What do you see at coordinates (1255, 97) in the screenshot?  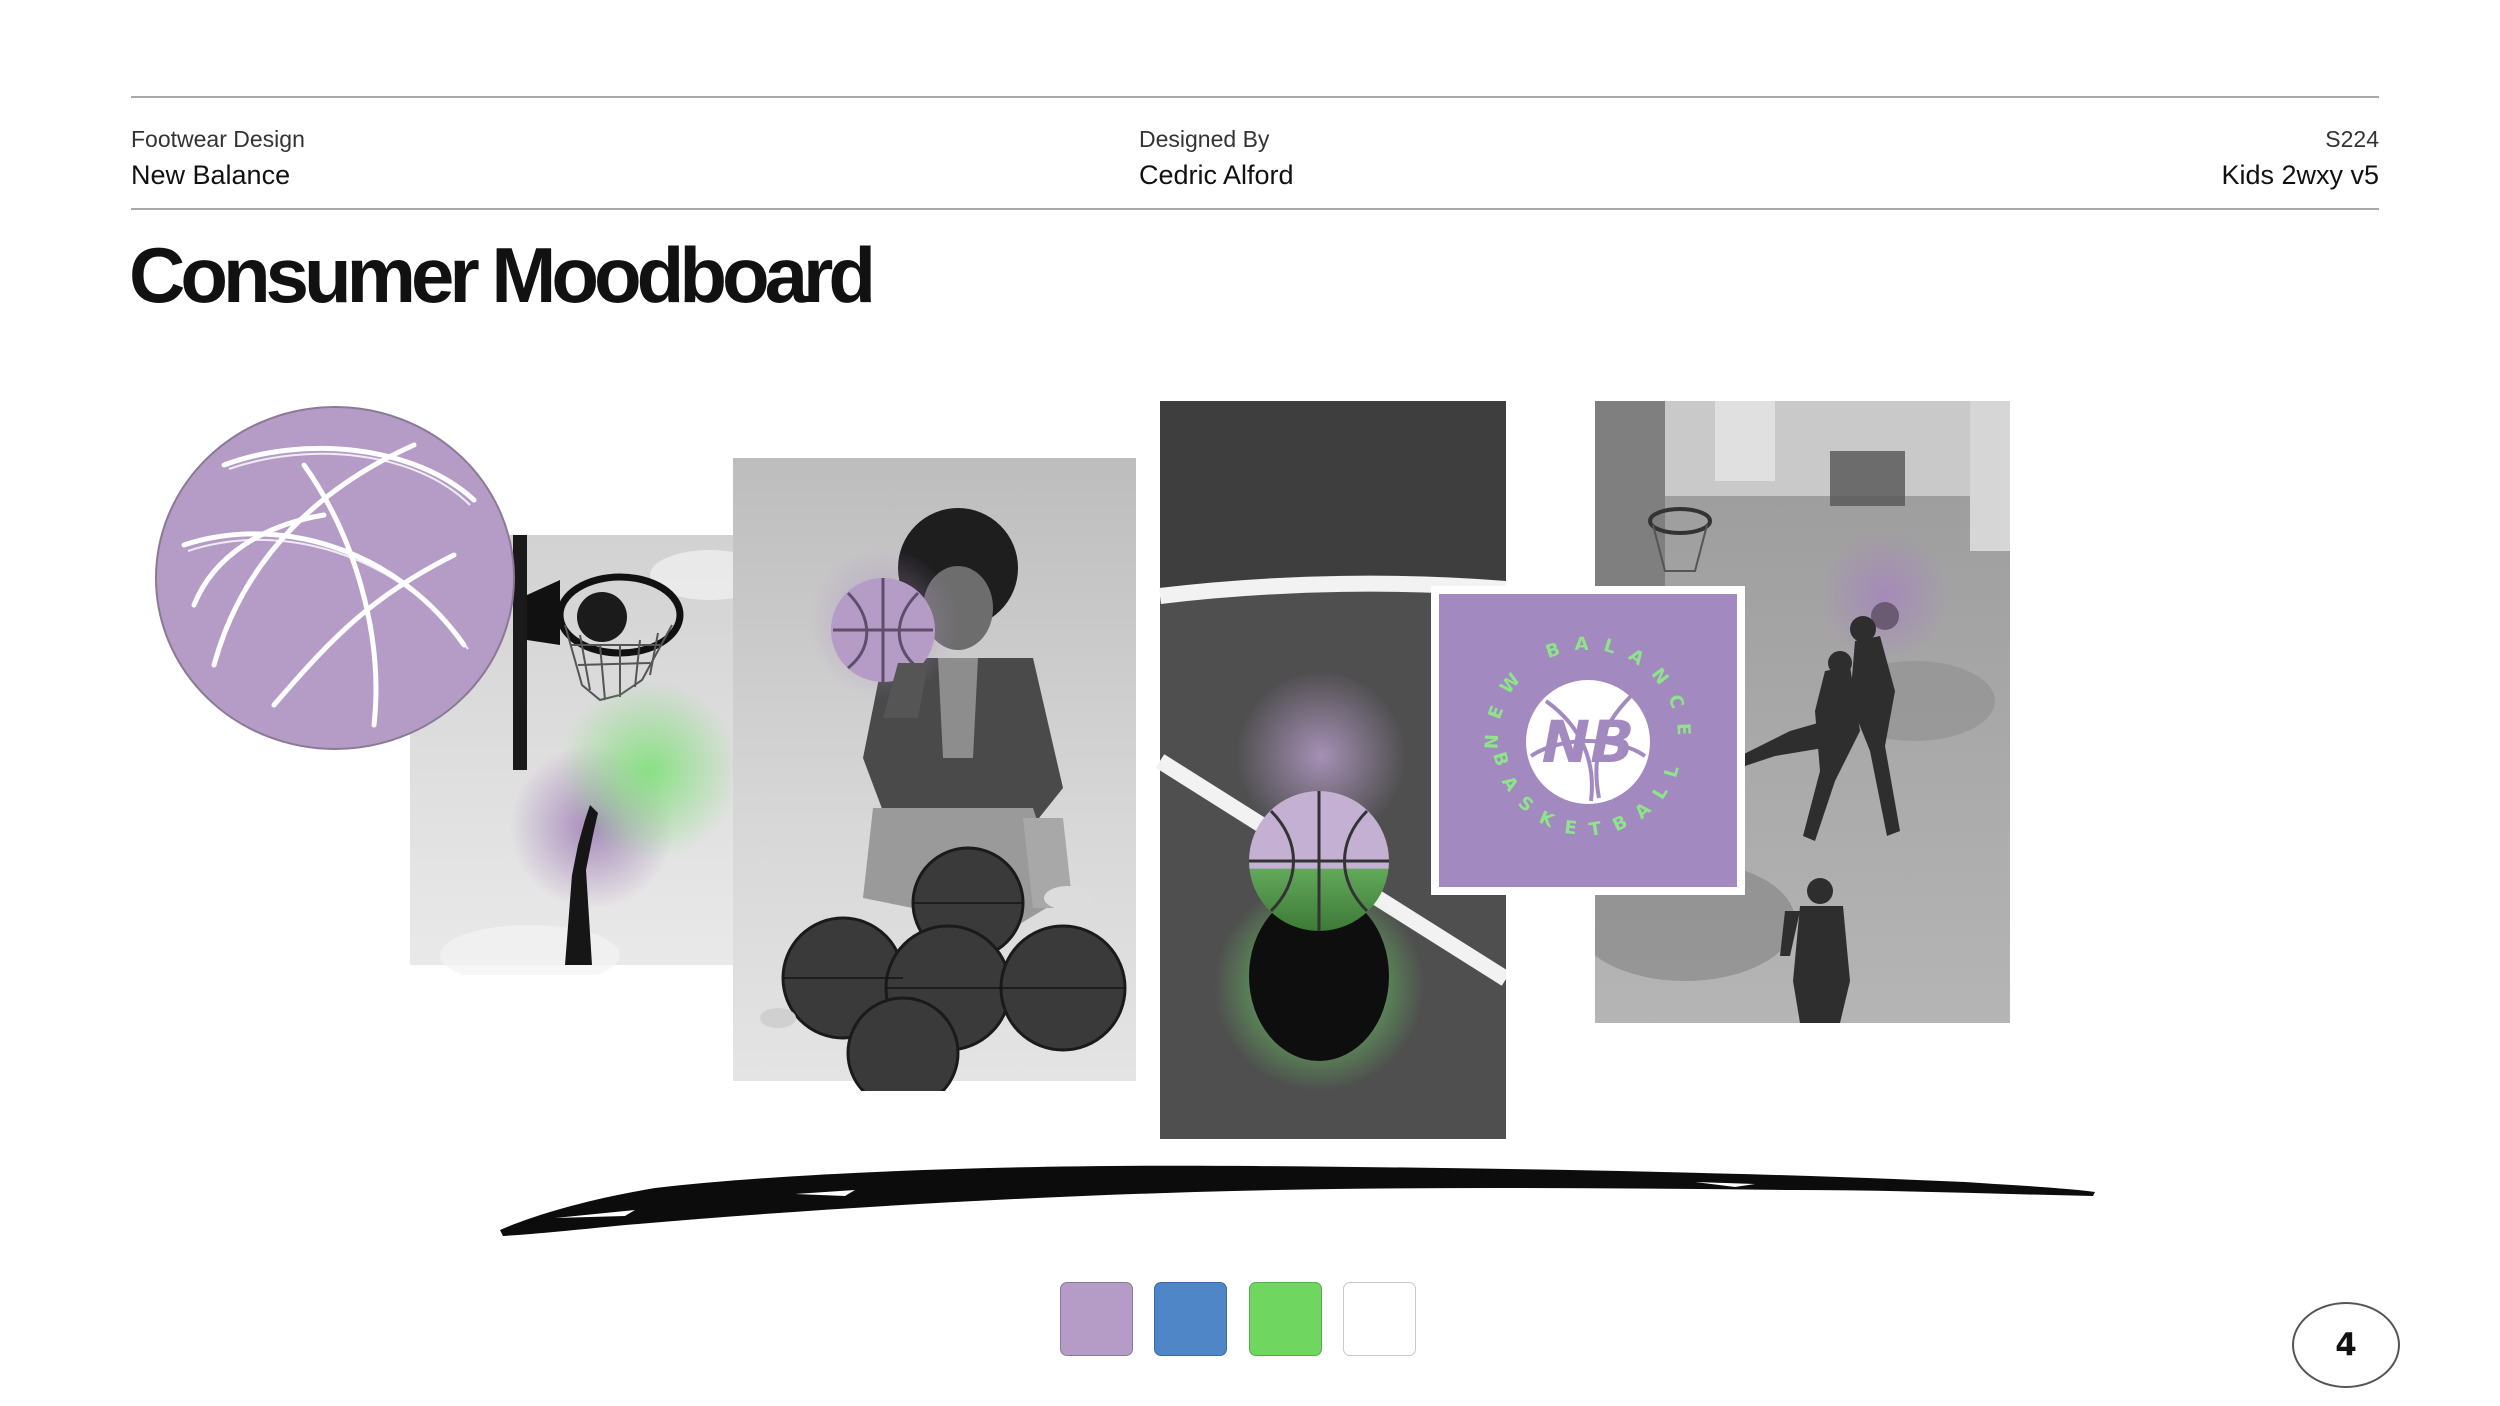 I see `header-top-rule` at bounding box center [1255, 97].